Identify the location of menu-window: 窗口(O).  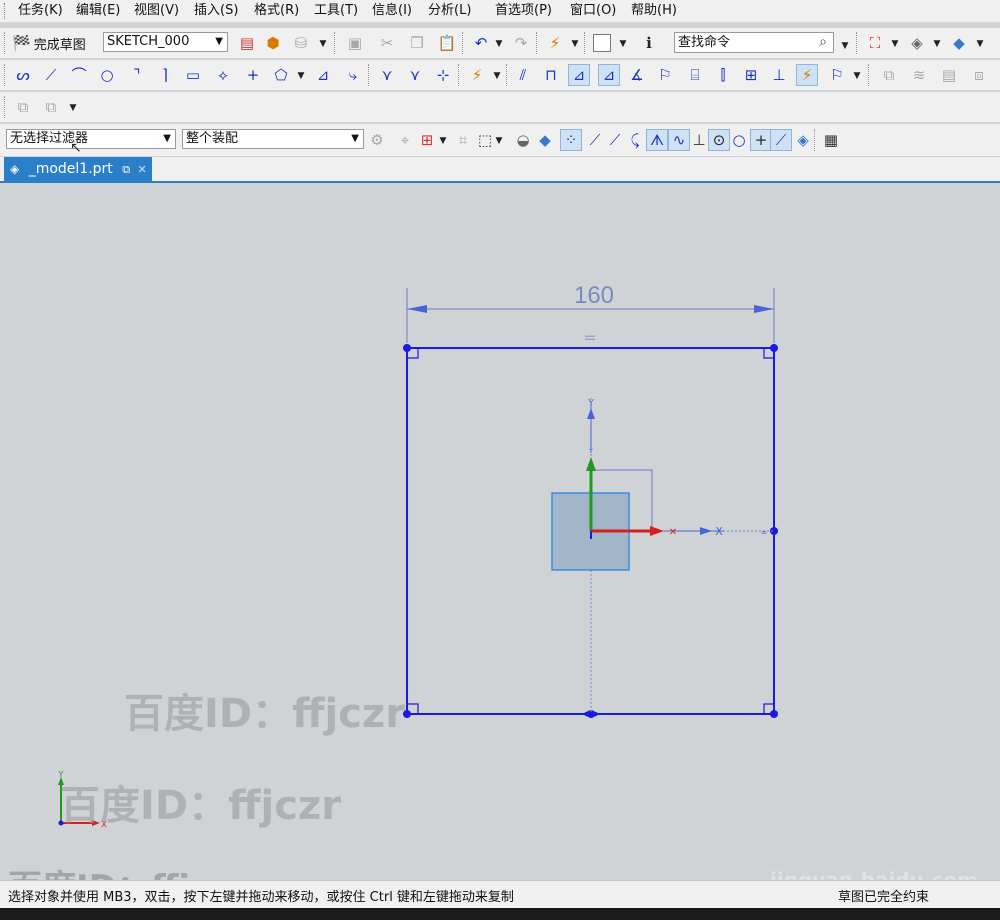
(593, 11).